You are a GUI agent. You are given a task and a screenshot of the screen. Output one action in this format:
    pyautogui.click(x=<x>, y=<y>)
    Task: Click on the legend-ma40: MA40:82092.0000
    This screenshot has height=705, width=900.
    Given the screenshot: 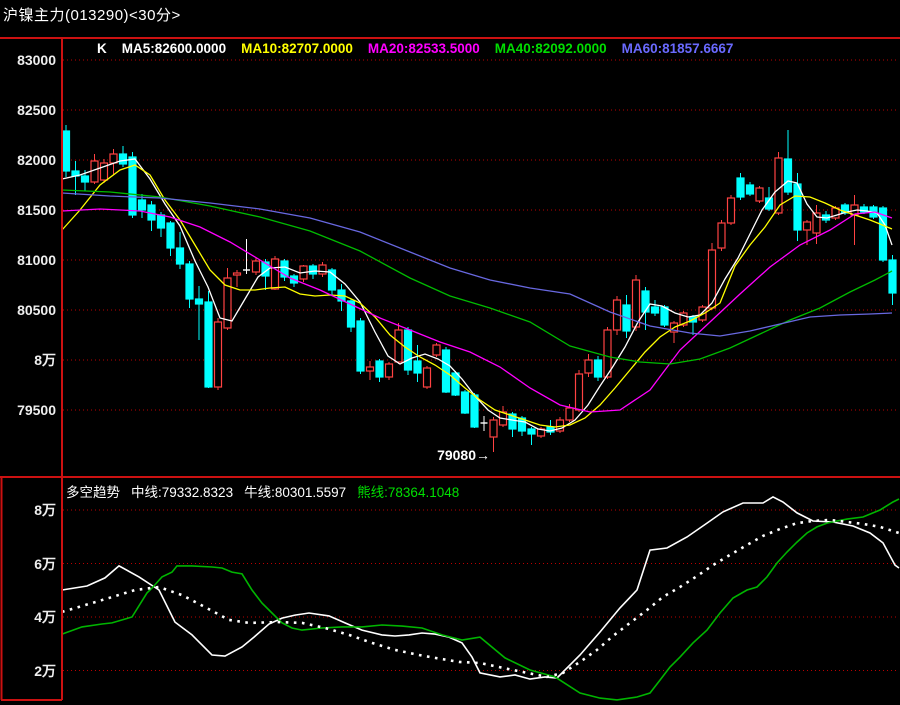 What is the action you would take?
    pyautogui.click(x=550, y=48)
    